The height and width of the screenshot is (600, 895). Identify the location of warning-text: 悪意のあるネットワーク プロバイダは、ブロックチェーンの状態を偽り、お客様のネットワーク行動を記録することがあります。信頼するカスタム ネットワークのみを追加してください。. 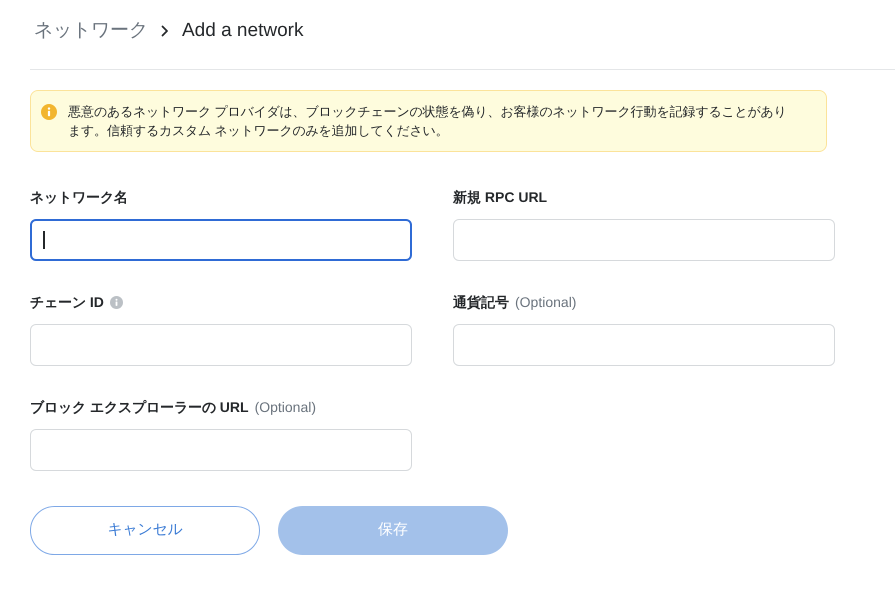
(428, 121).